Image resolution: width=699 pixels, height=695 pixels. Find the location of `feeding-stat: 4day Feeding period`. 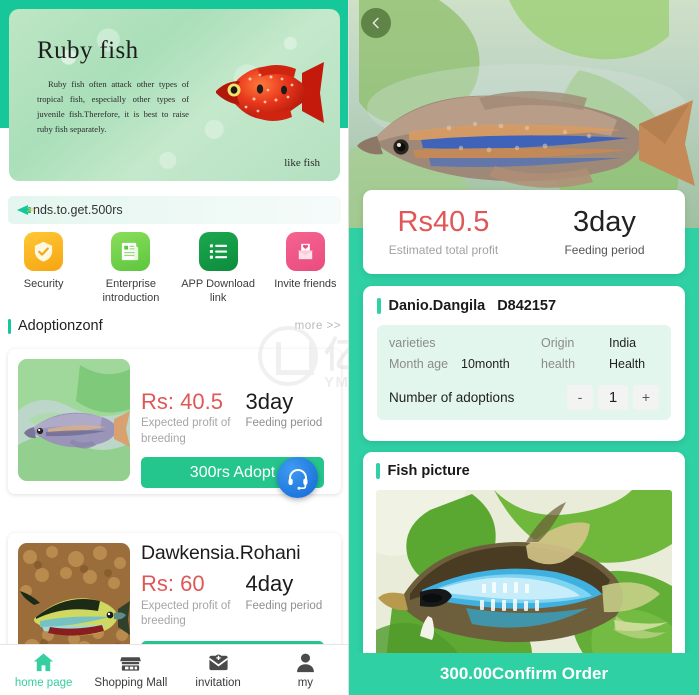

feeding-stat: 4day Feeding period is located at coordinates (289, 600).